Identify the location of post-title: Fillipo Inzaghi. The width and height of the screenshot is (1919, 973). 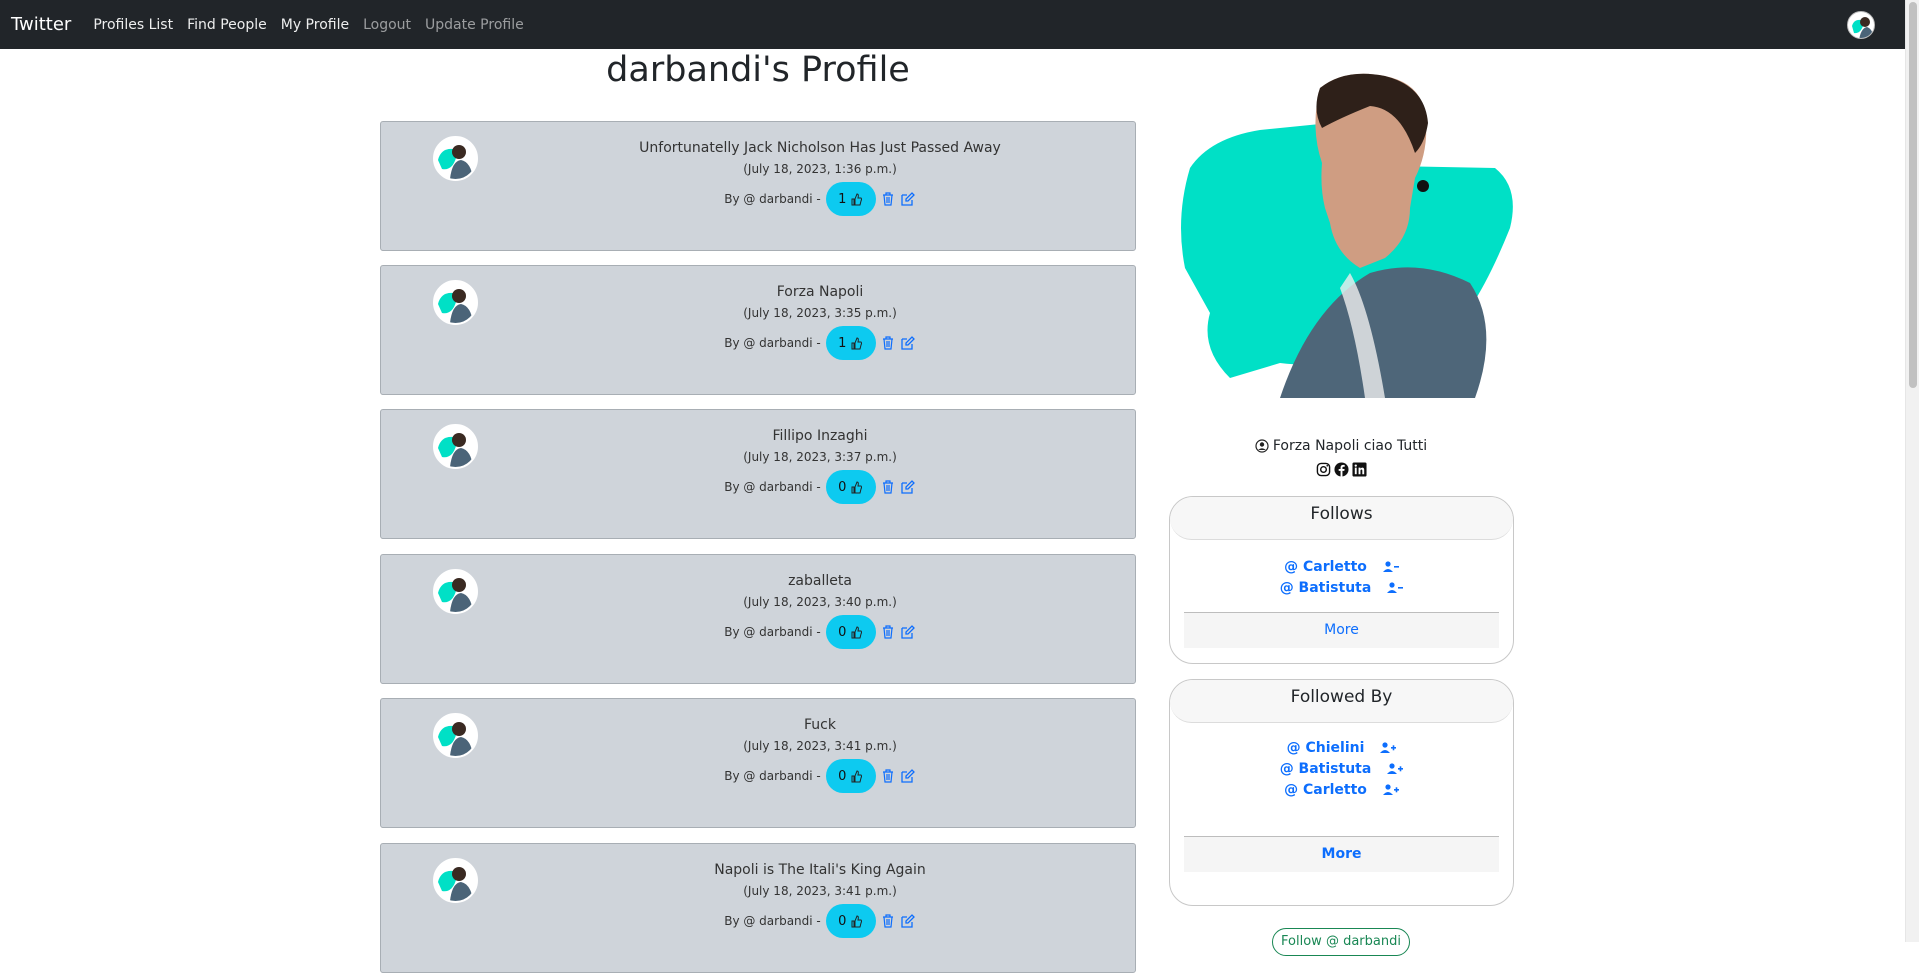
(820, 436).